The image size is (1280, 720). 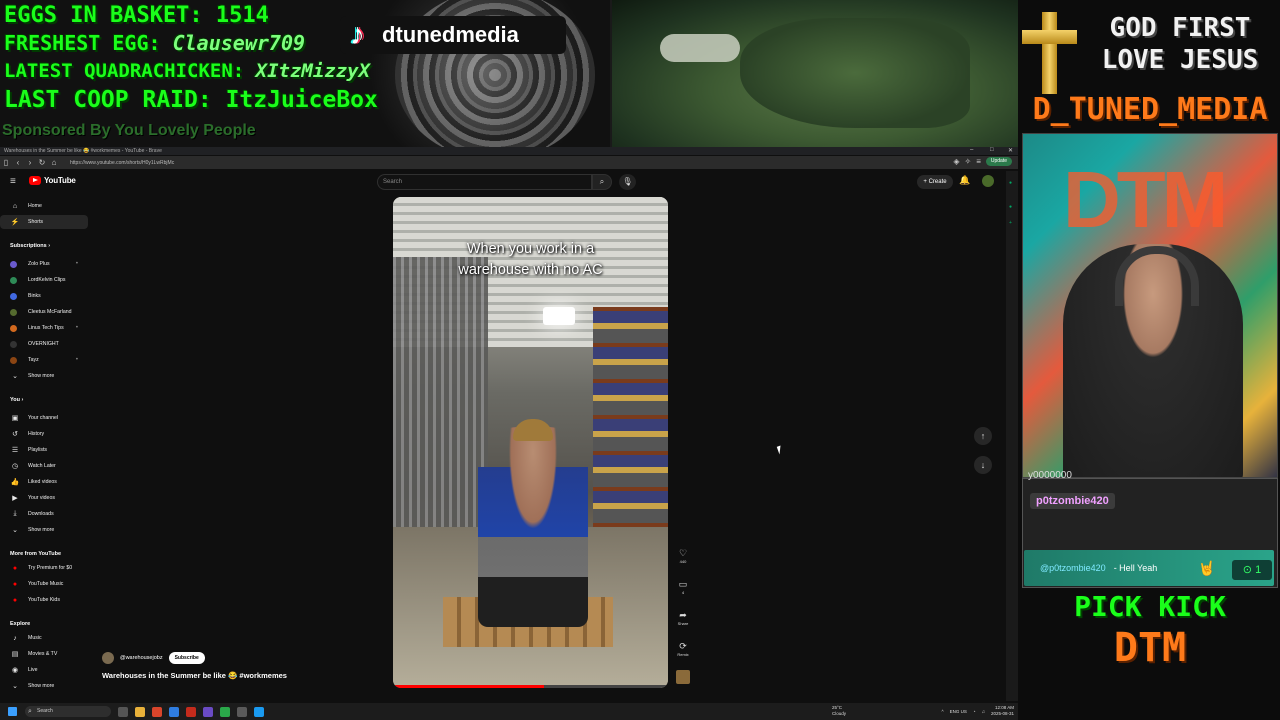 What do you see at coordinates (44, 312) in the screenshot?
I see `sidebar-item-sub: Cleetus McFarland` at bounding box center [44, 312].